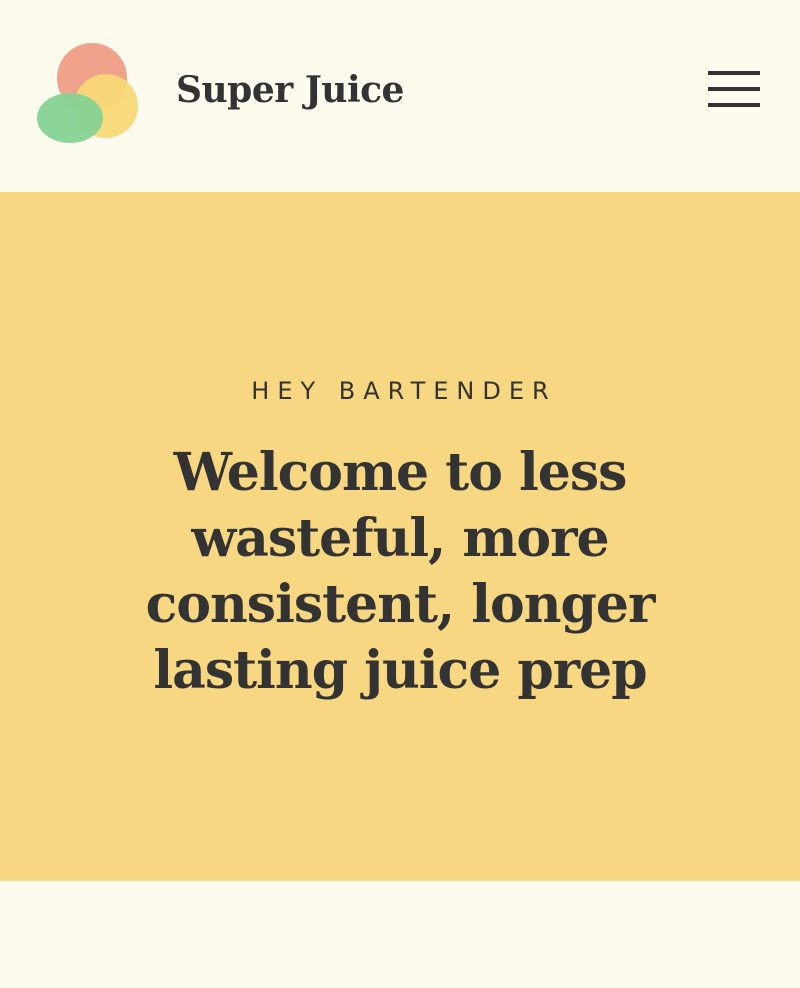 The height and width of the screenshot is (988, 800). I want to click on menu-bar-bottom, so click(734, 105).